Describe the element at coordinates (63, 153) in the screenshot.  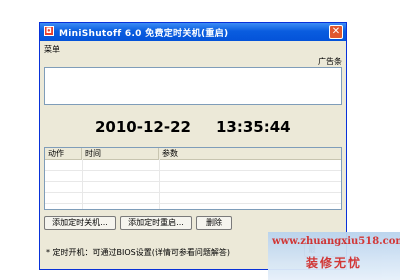
I see `column-header-action: 动作` at that location.